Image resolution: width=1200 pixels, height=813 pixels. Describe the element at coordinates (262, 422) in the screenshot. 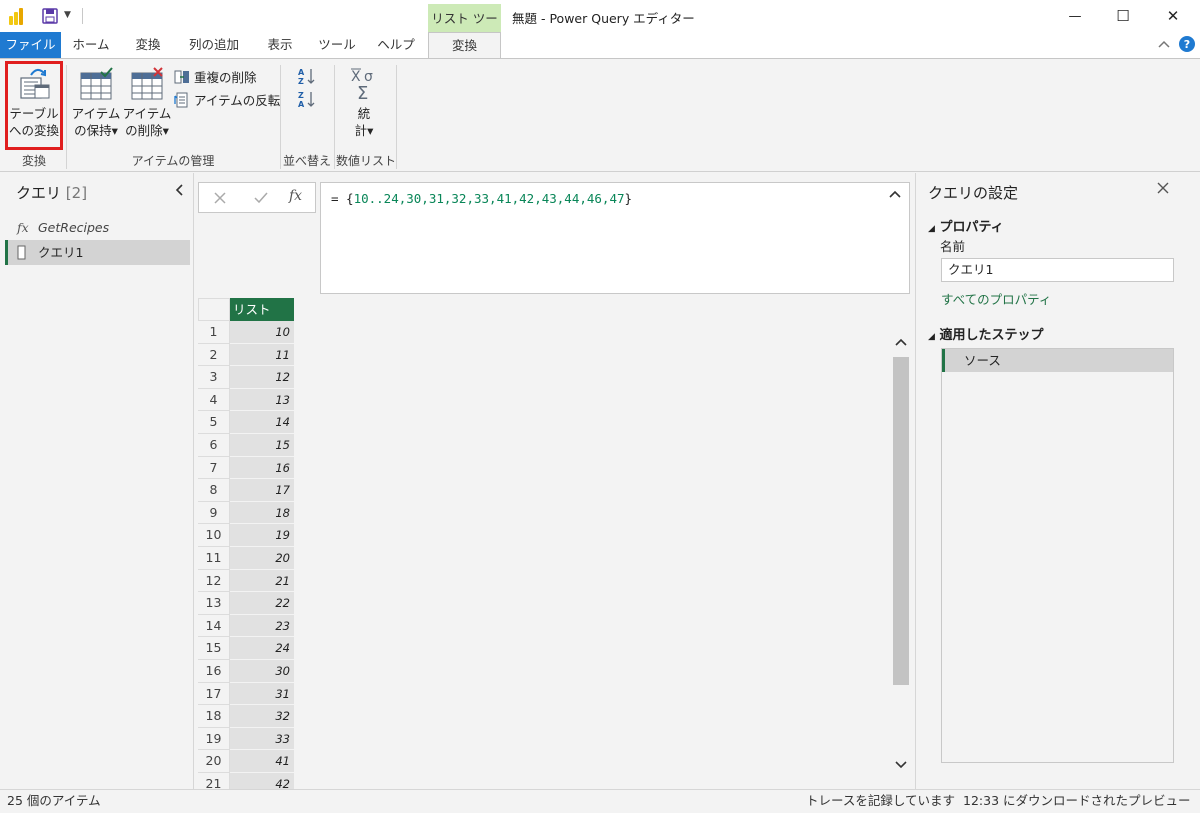

I see `row-value: 14` at that location.